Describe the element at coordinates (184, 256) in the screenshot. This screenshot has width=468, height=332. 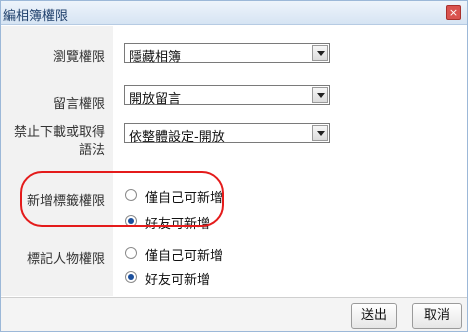
I see `people-option-self-label: 僅自己可新增` at that location.